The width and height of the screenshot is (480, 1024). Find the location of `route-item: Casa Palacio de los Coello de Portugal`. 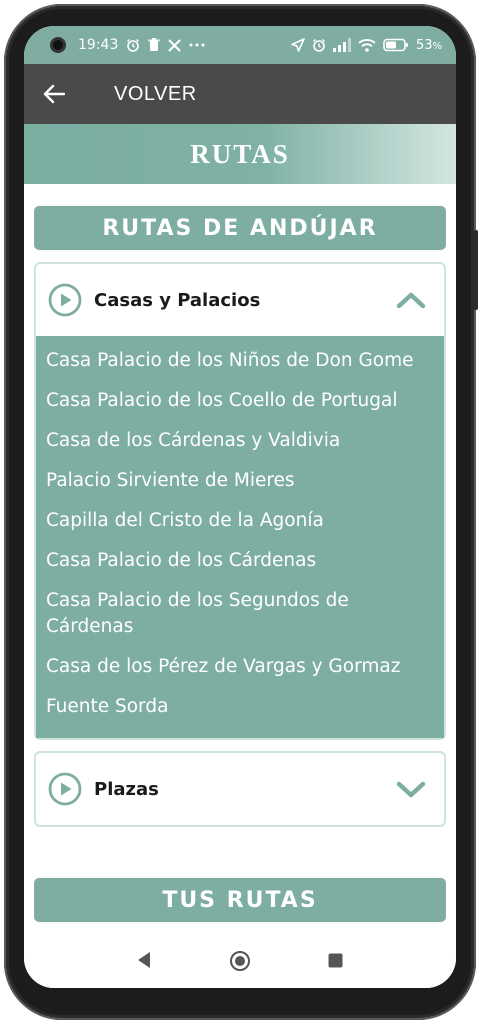

route-item: Casa Palacio de los Coello de Portugal is located at coordinates (240, 402).